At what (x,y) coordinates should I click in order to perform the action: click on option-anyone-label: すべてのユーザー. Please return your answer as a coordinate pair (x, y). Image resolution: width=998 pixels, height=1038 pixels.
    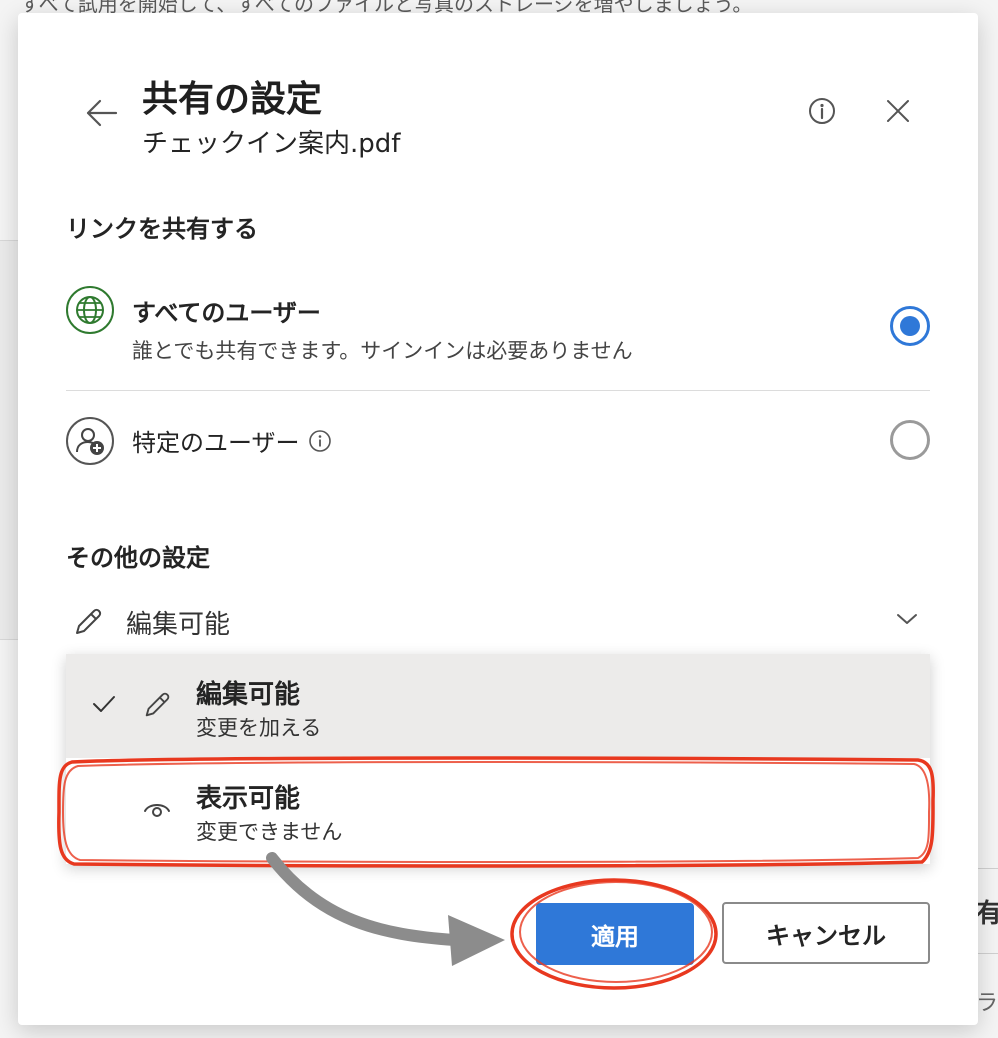
    Looking at the image, I should click on (226, 313).